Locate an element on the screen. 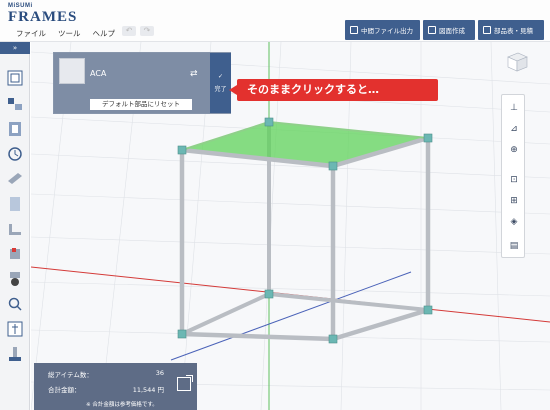 The width and height of the screenshot is (550, 410). undo-redo-group: ↶ ↷ is located at coordinates (138, 31).